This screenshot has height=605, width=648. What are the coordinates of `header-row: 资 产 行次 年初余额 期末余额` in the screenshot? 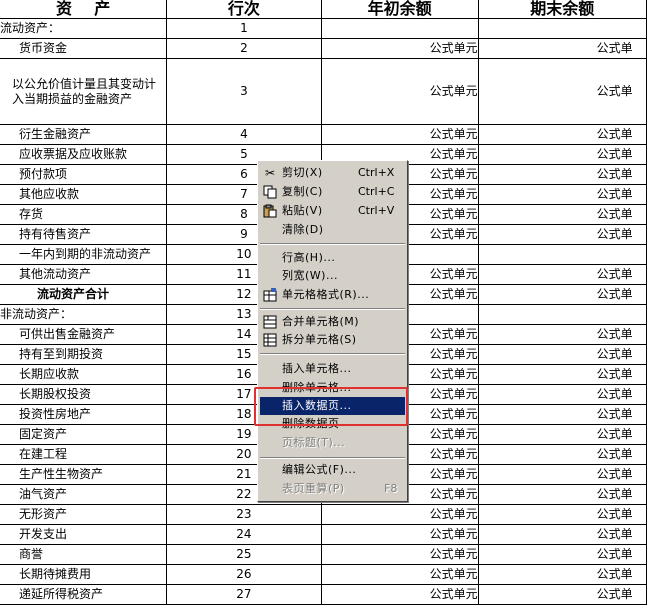 It's located at (324, 9).